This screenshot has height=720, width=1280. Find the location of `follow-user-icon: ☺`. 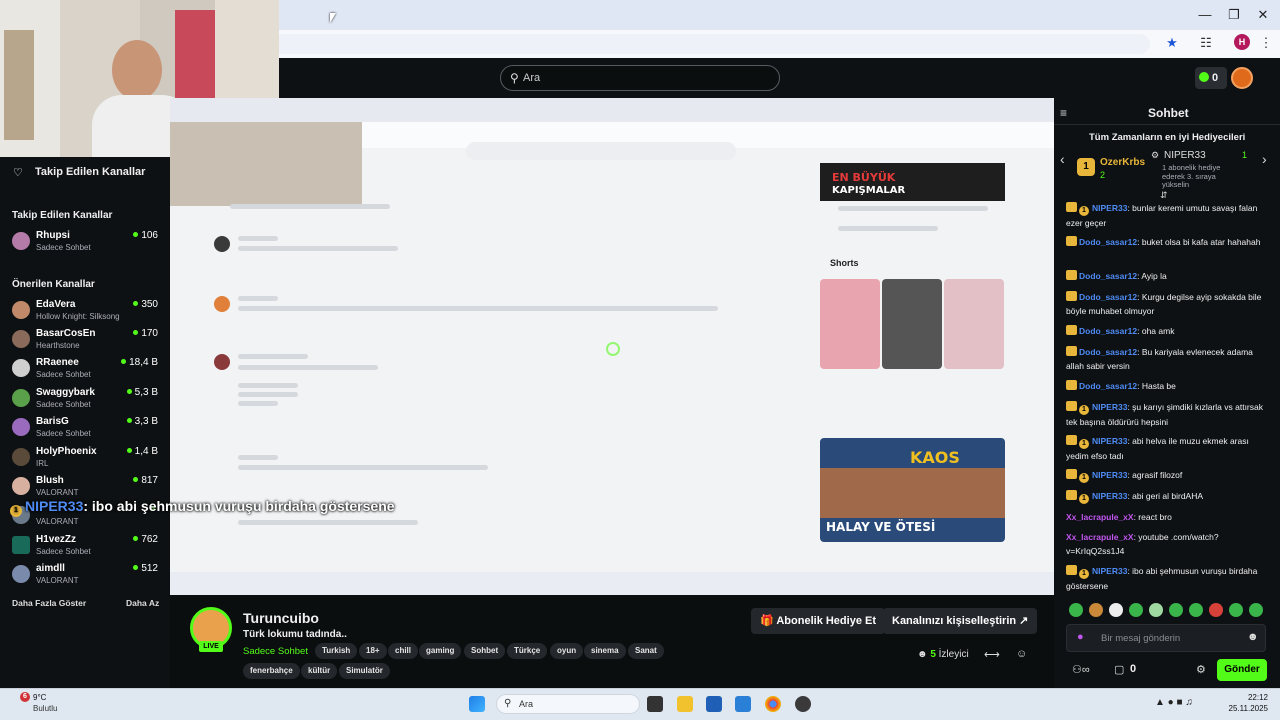

follow-user-icon: ☺ is located at coordinates (1021, 654).